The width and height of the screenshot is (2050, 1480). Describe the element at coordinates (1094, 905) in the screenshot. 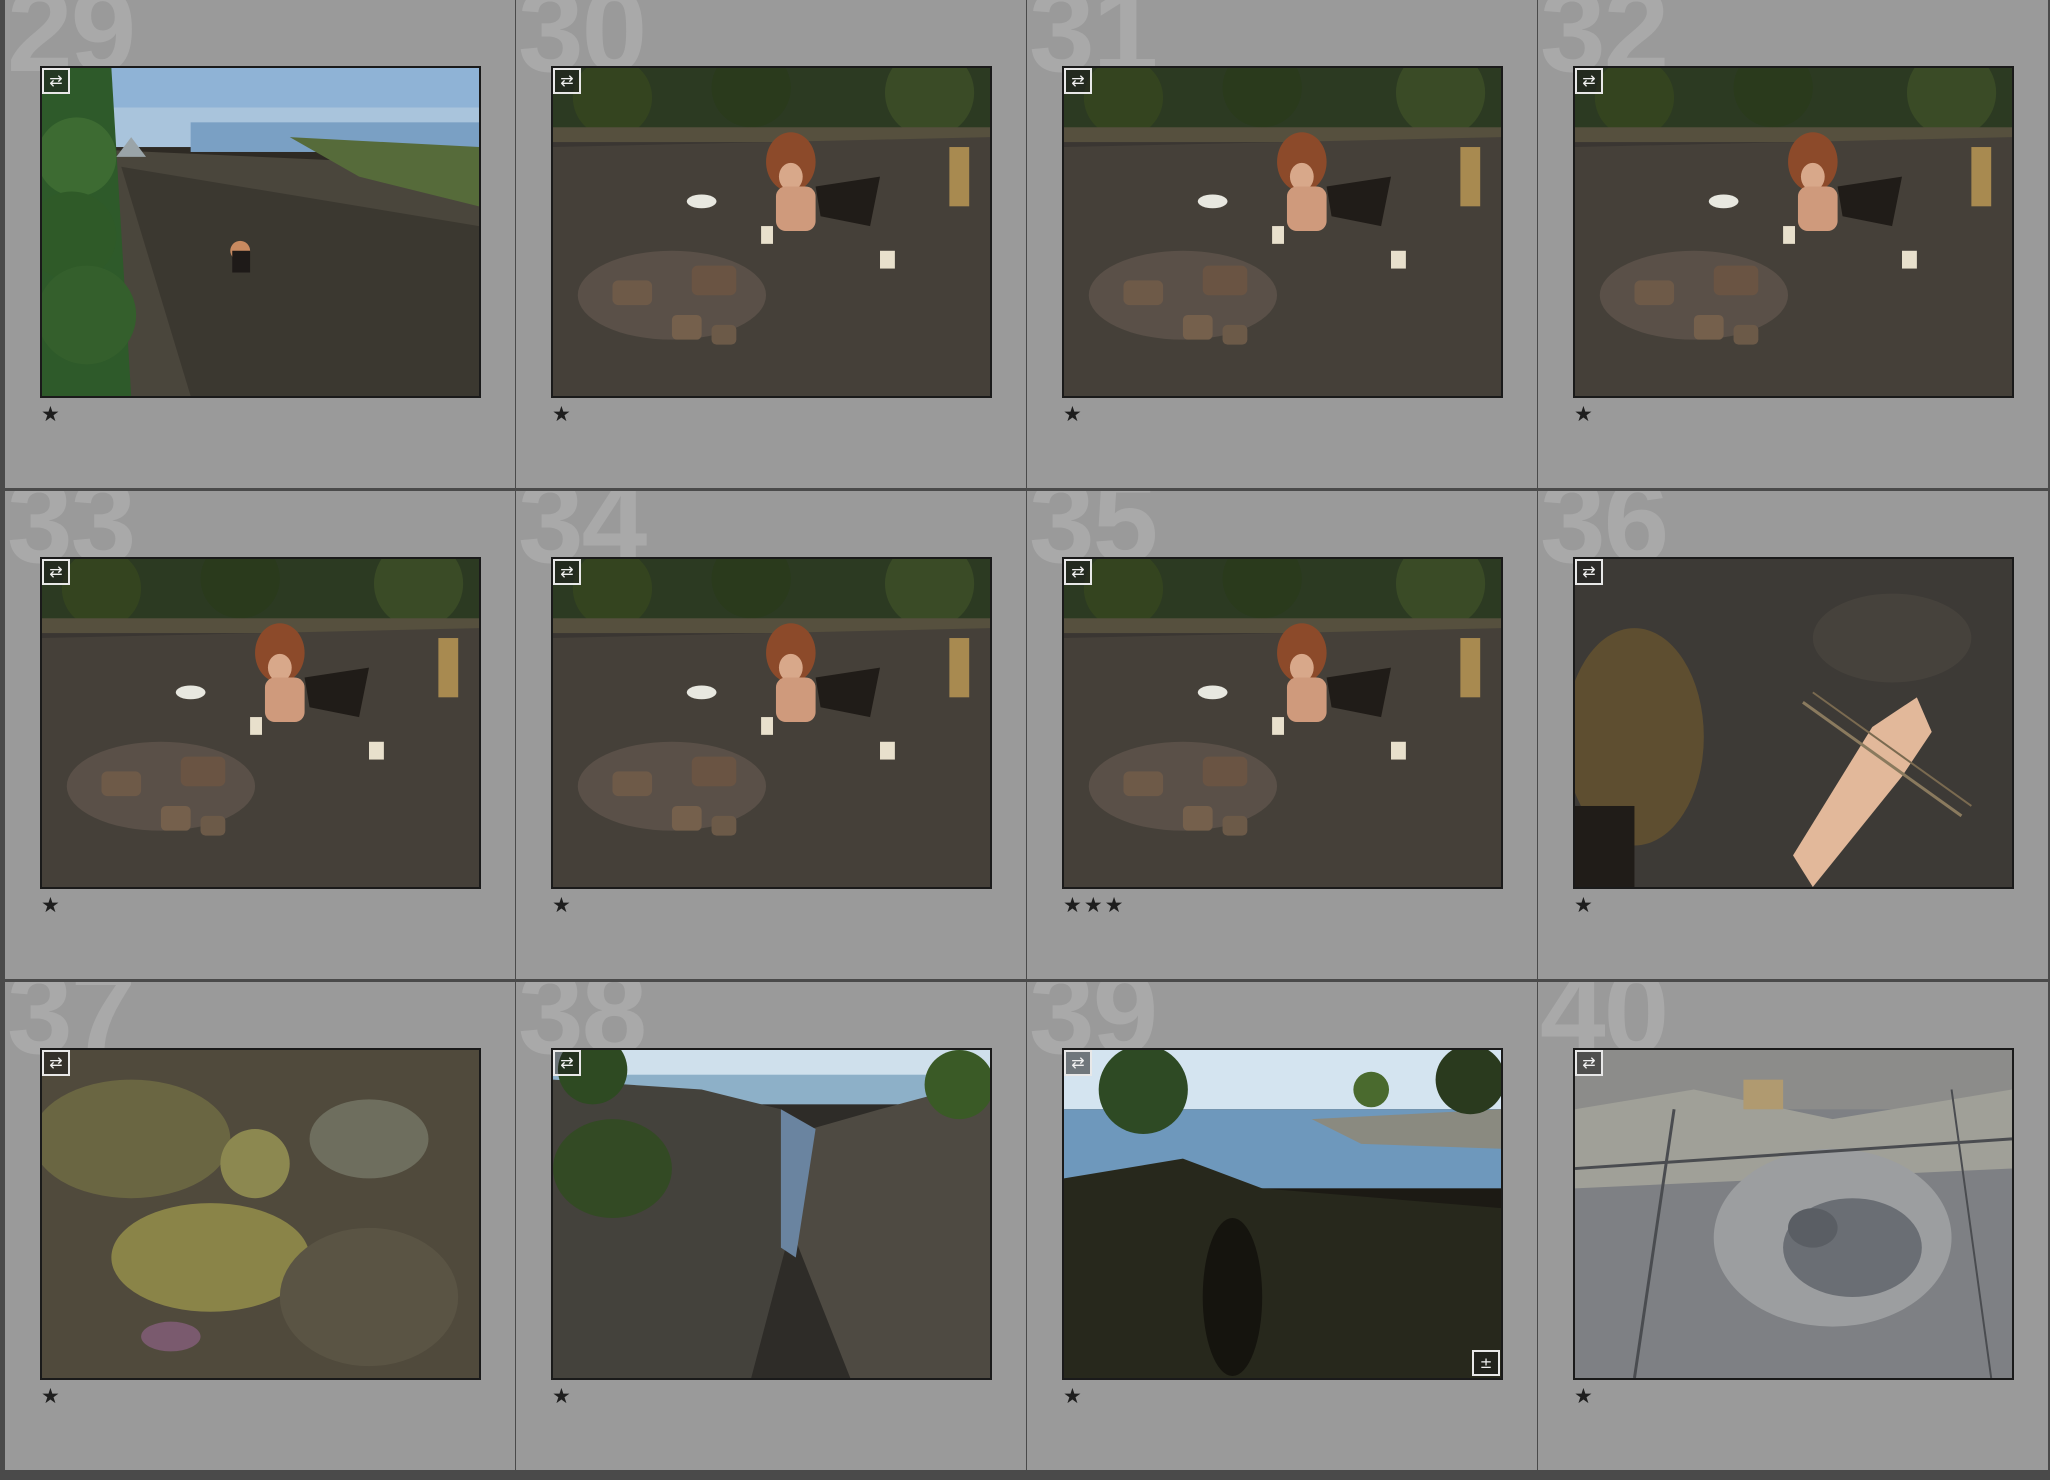

I see `star-rating: ★★★` at that location.